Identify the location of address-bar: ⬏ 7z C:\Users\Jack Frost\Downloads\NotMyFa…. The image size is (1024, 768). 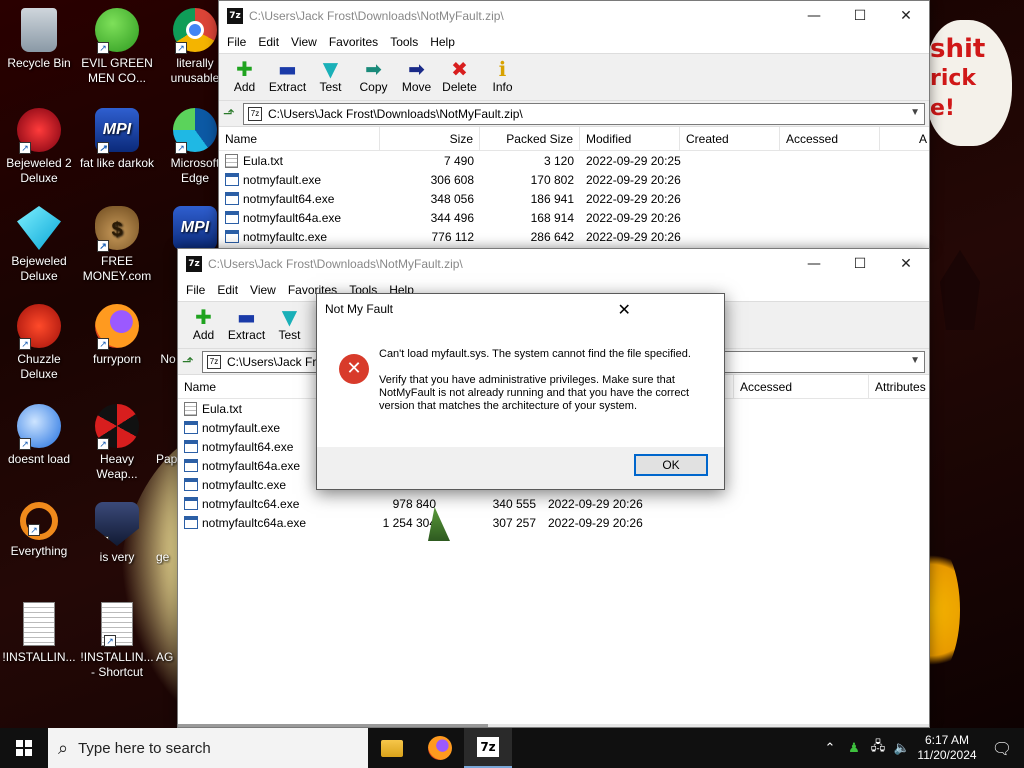
(574, 114).